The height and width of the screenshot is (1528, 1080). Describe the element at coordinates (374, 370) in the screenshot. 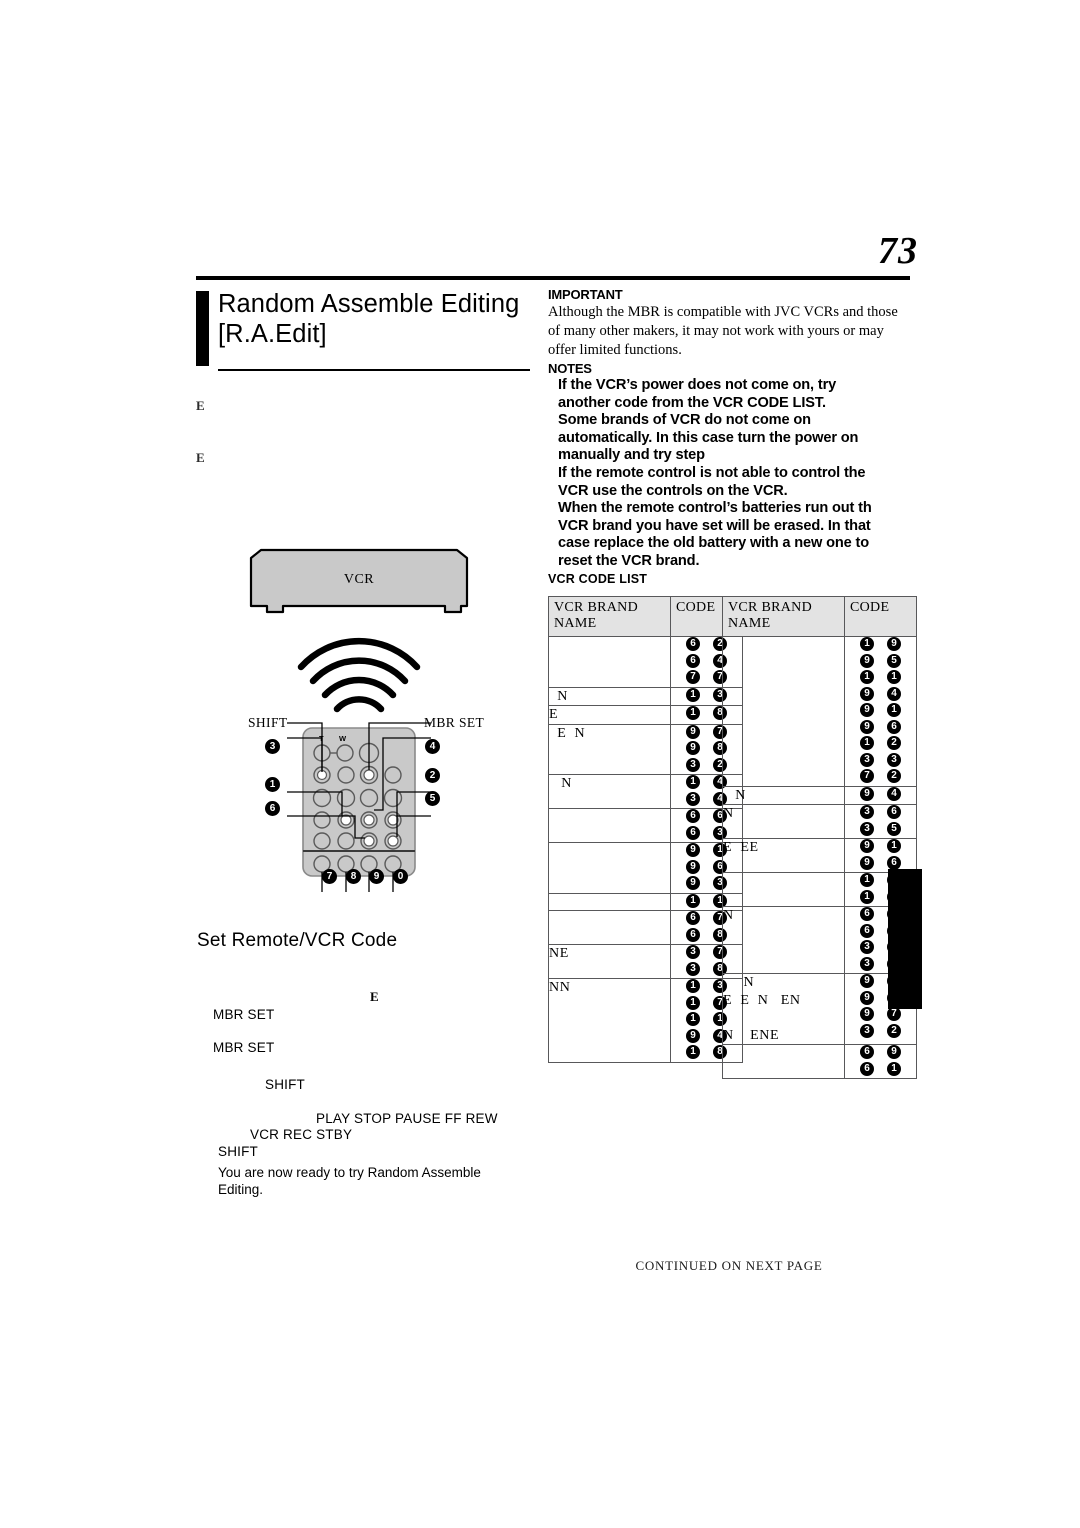

I see `title-underline` at that location.